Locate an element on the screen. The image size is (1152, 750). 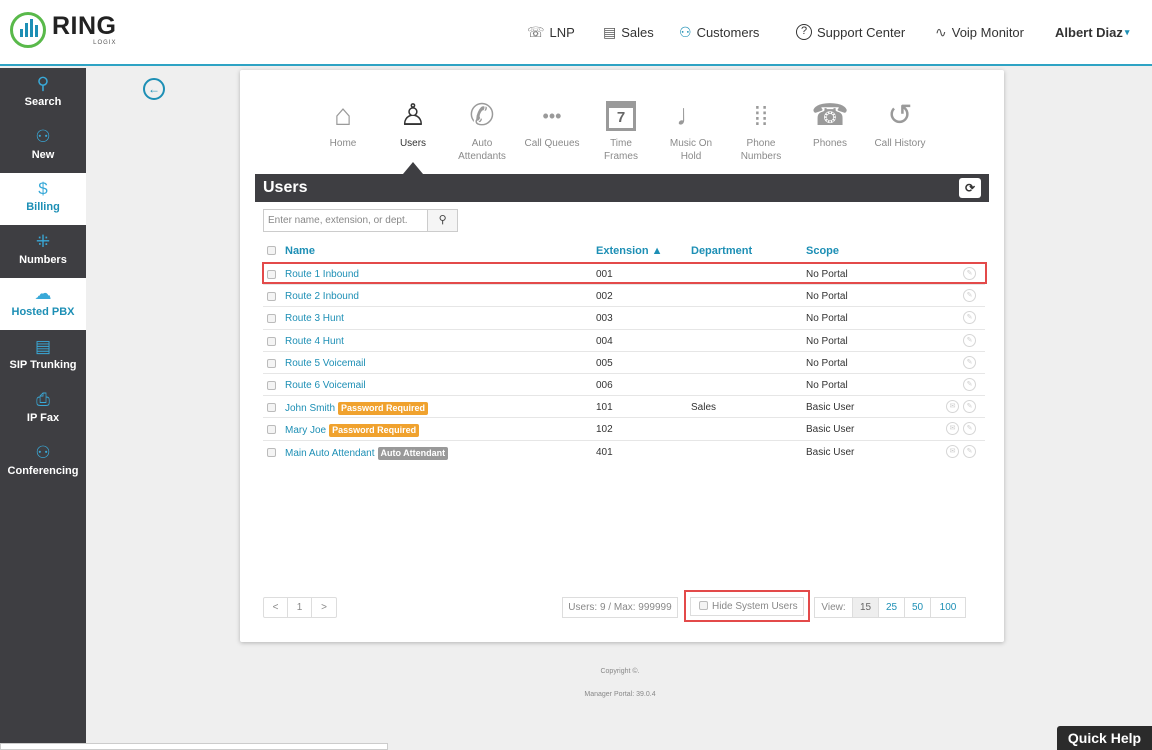
app-phone-numbers: ⁞⁞ Phone Numbers is located at coordinates (761, 129).